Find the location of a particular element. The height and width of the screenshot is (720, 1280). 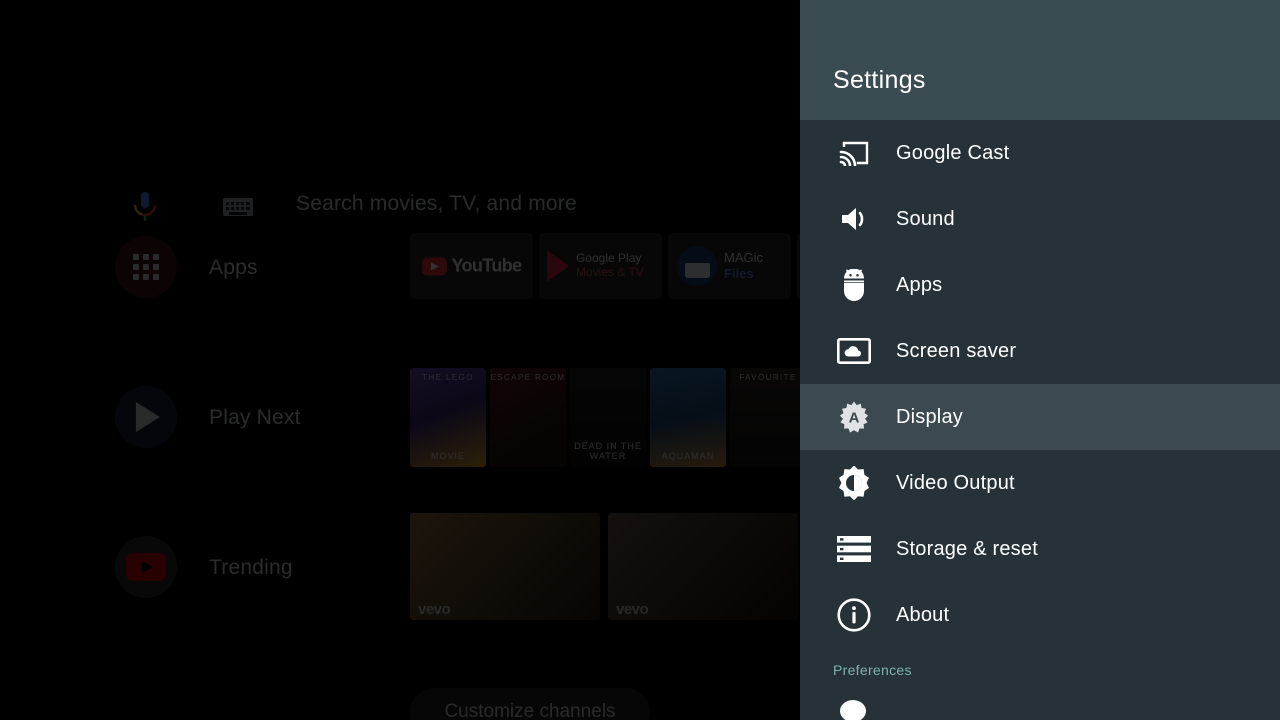

svg-text: A is located at coordinates (854, 418).